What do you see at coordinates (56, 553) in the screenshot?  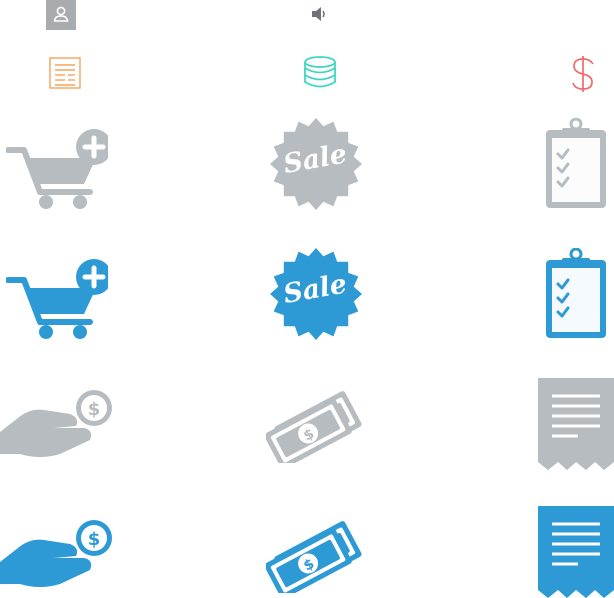 I see `hand-coin-icon-blue` at bounding box center [56, 553].